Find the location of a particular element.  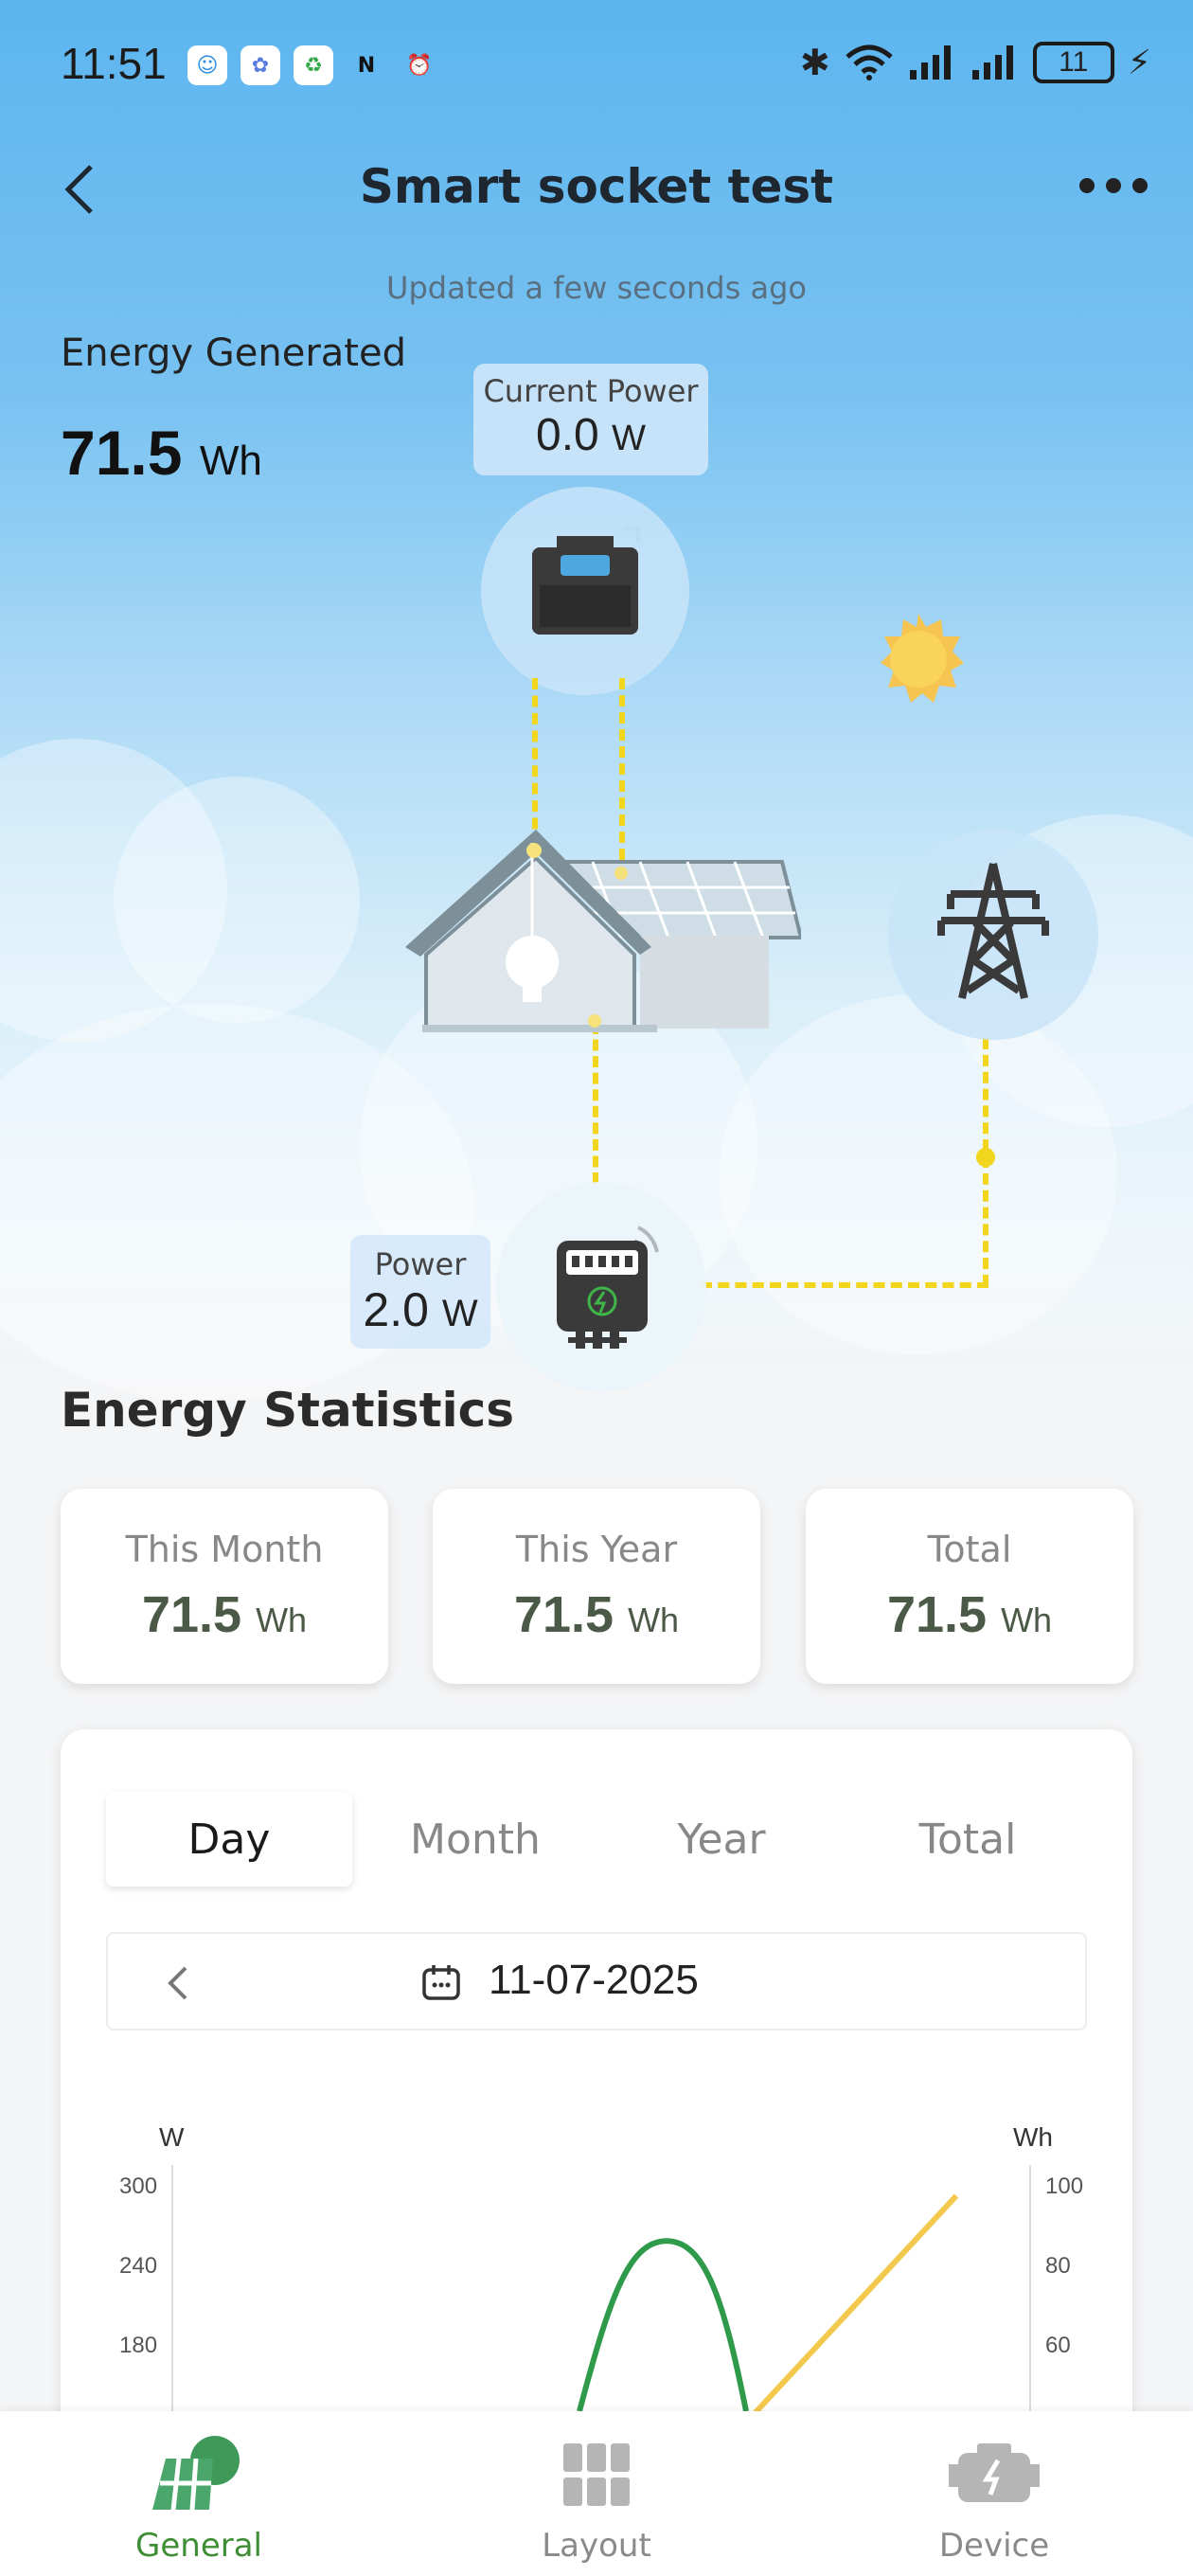

alarm-icon: ⏰ is located at coordinates (419, 65).